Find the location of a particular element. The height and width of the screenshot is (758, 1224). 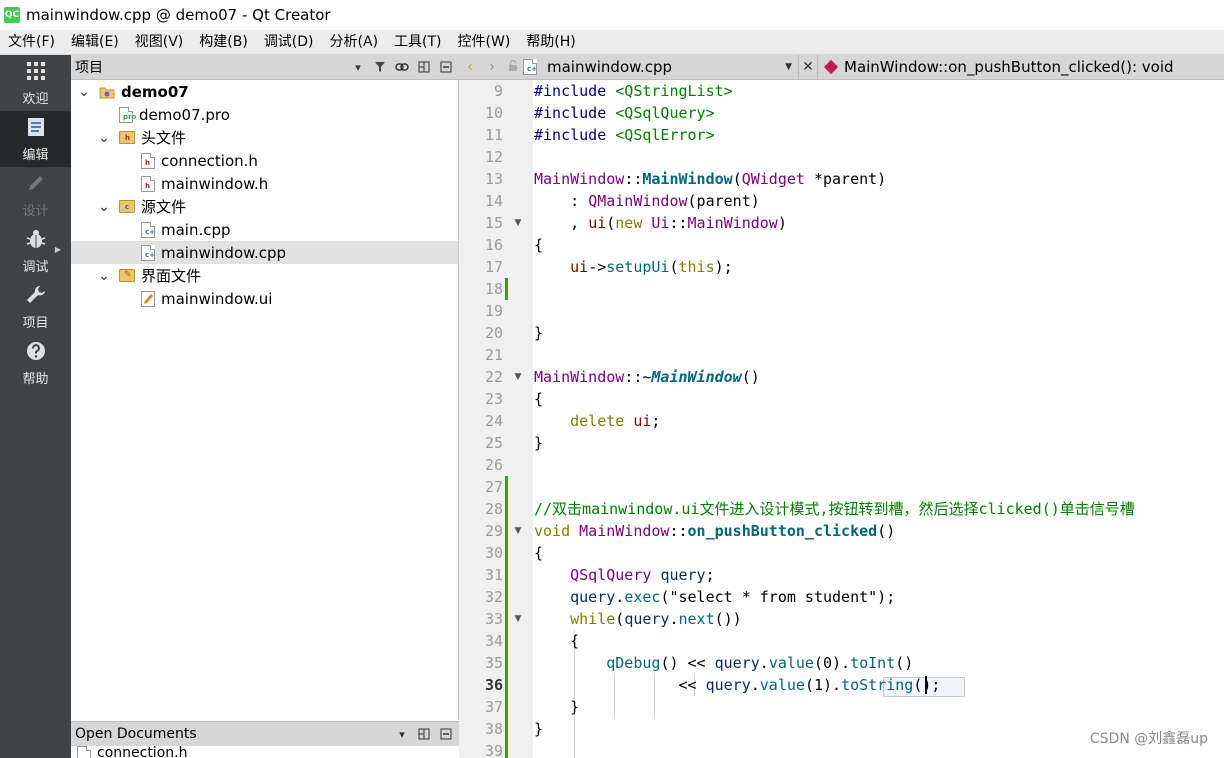

line-number: 21 is located at coordinates (493, 355).